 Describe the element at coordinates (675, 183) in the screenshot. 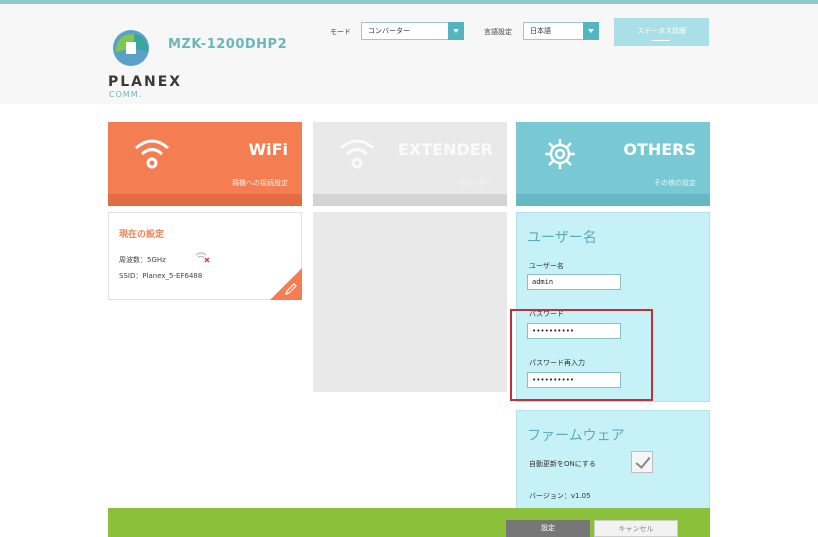

I see `tab-others-subtitle: その他の設定` at that location.